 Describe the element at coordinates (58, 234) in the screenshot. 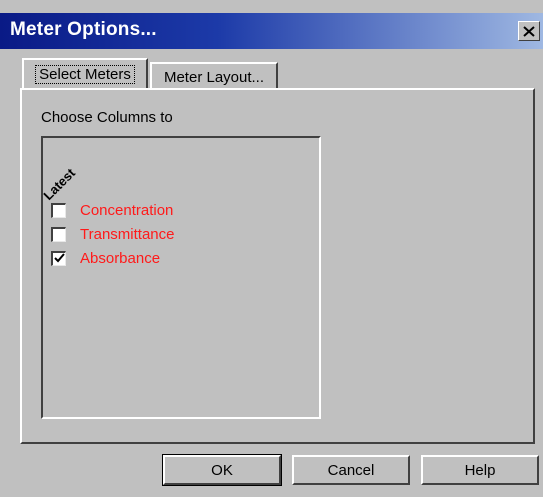

I see `transmittance-checkbox` at that location.